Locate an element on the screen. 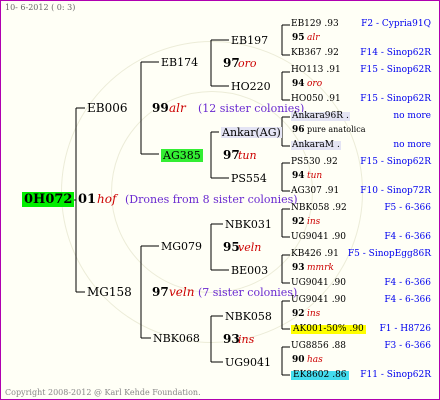  gen5-breeder: has is located at coordinates (315, 360).